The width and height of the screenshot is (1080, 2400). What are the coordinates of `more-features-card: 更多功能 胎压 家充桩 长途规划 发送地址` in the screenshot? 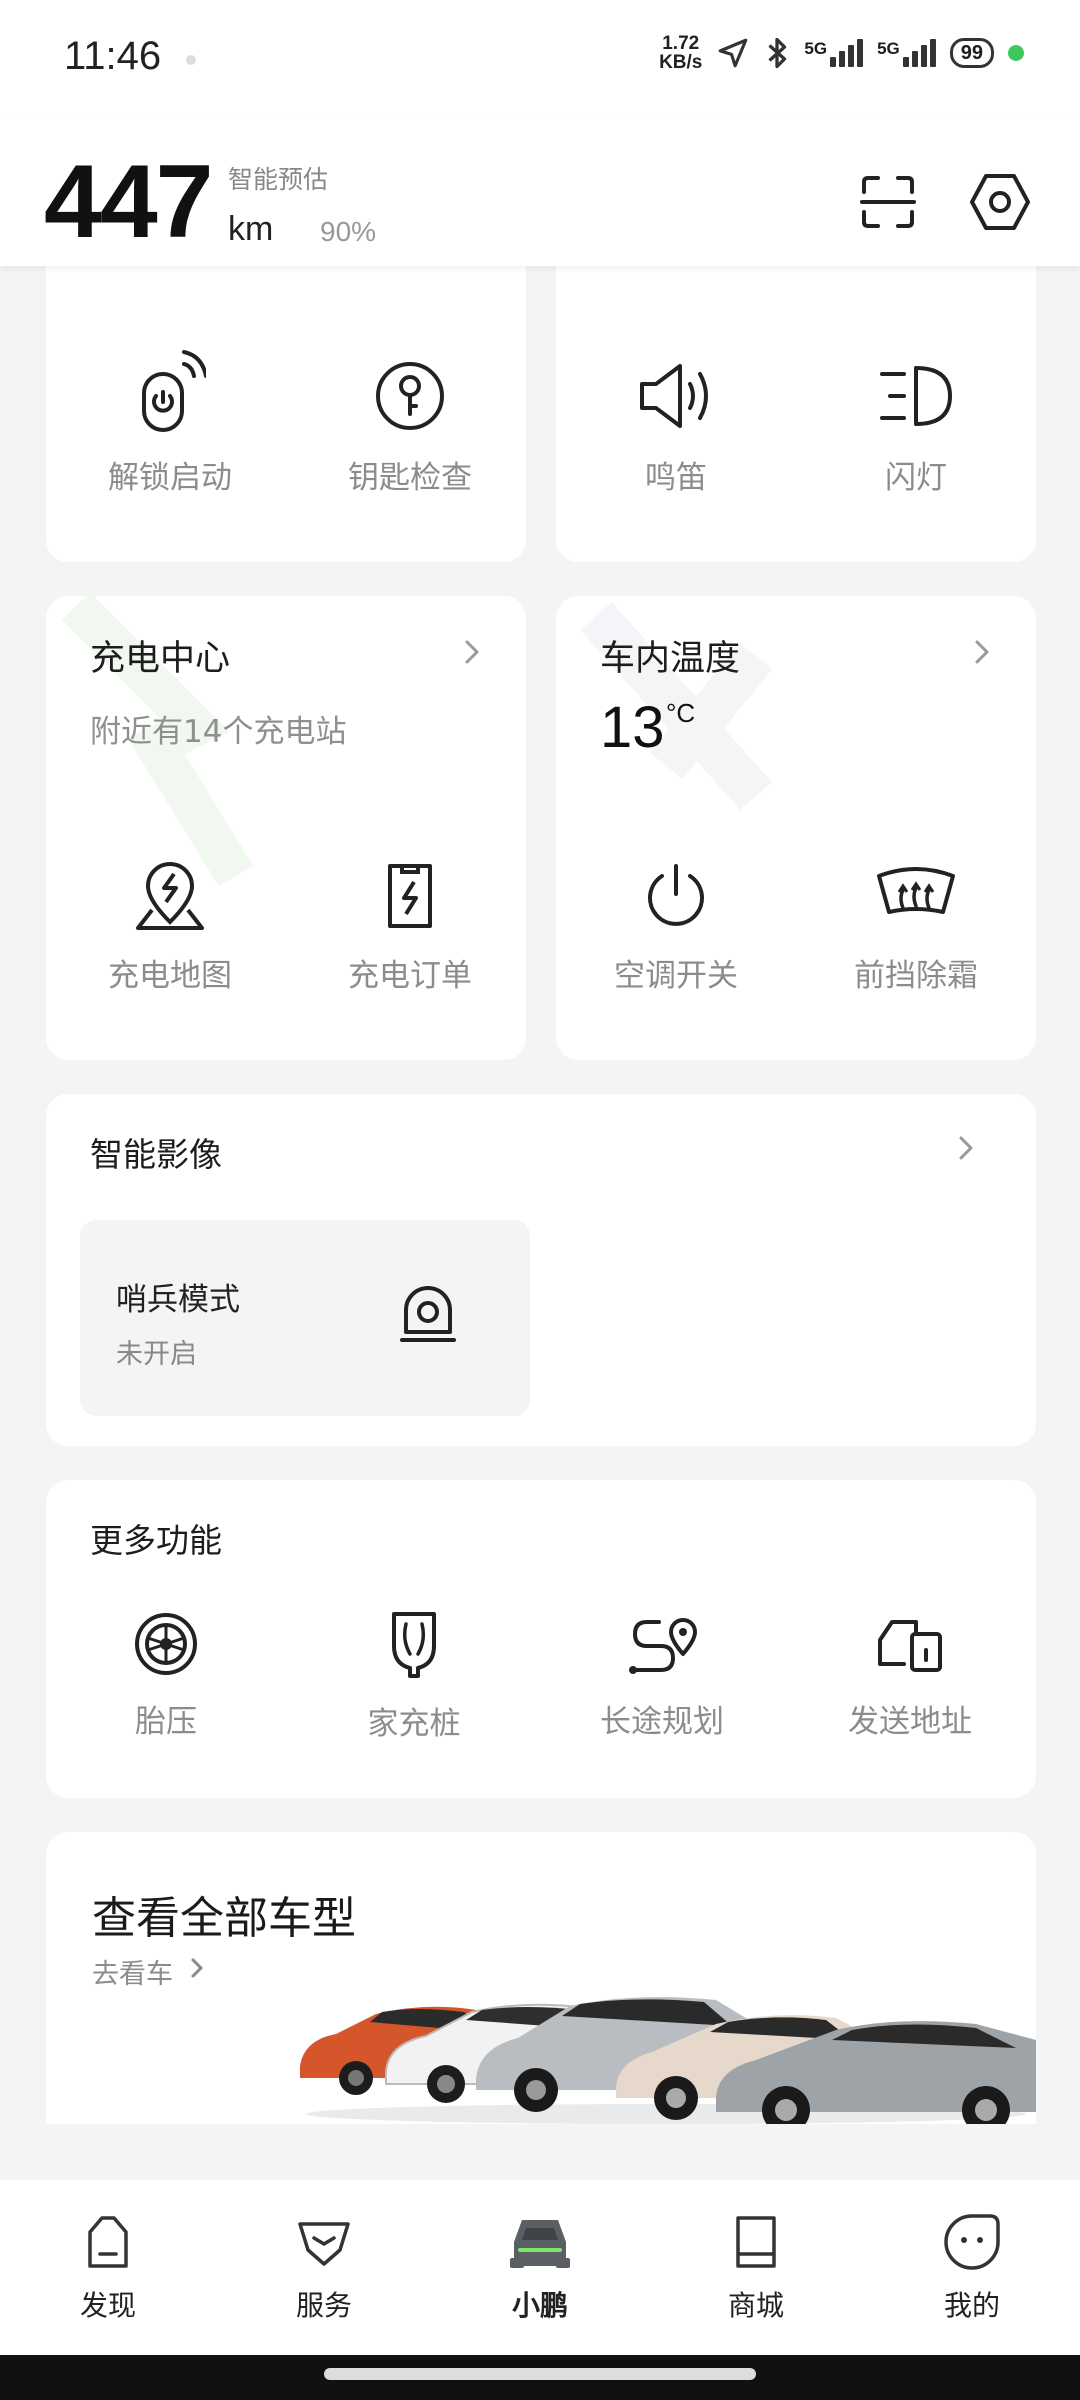 It's located at (541, 1639).